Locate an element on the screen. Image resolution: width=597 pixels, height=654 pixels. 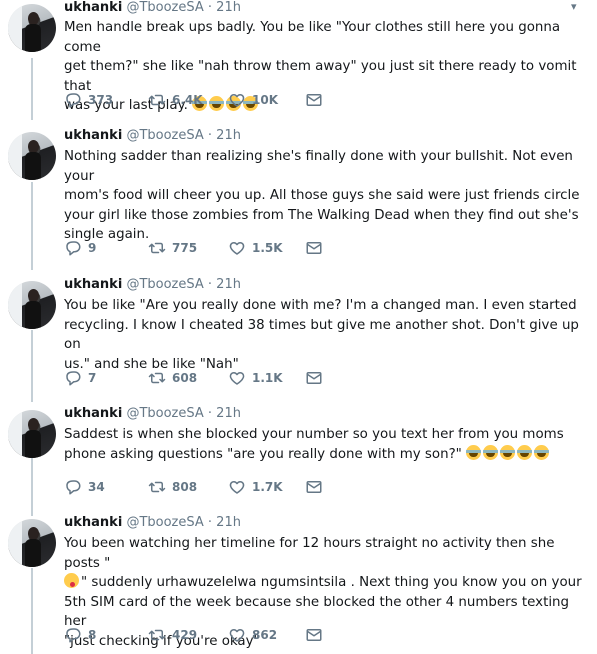
like-count: 1.5K is located at coordinates (267, 248).